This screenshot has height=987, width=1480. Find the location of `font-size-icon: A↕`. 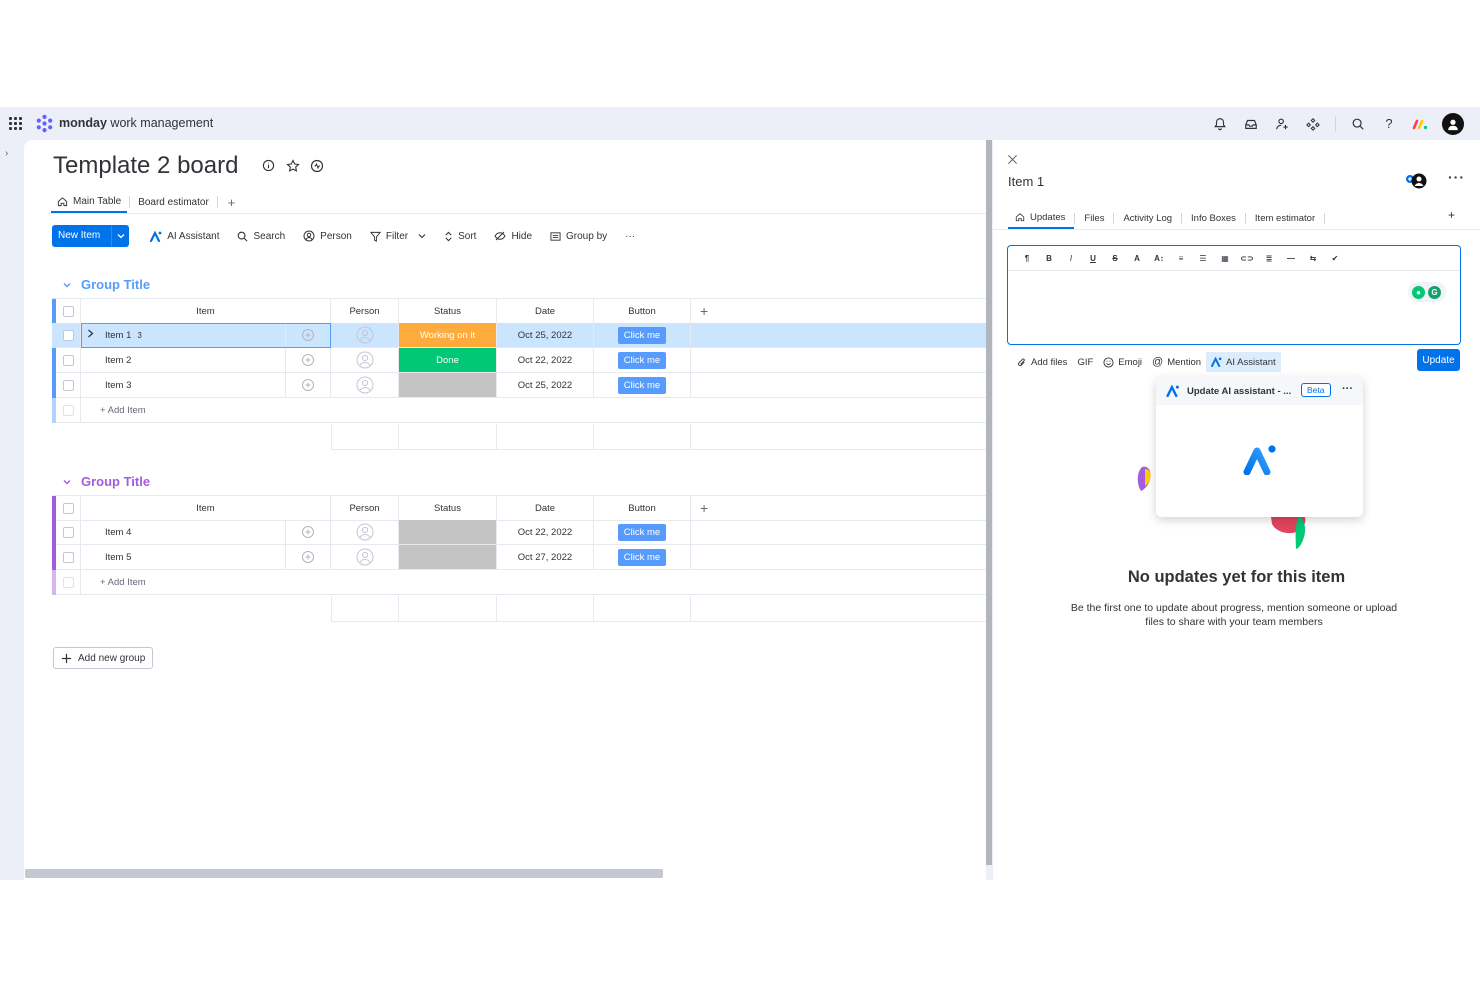

font-size-icon: A↕ is located at coordinates (1159, 258).